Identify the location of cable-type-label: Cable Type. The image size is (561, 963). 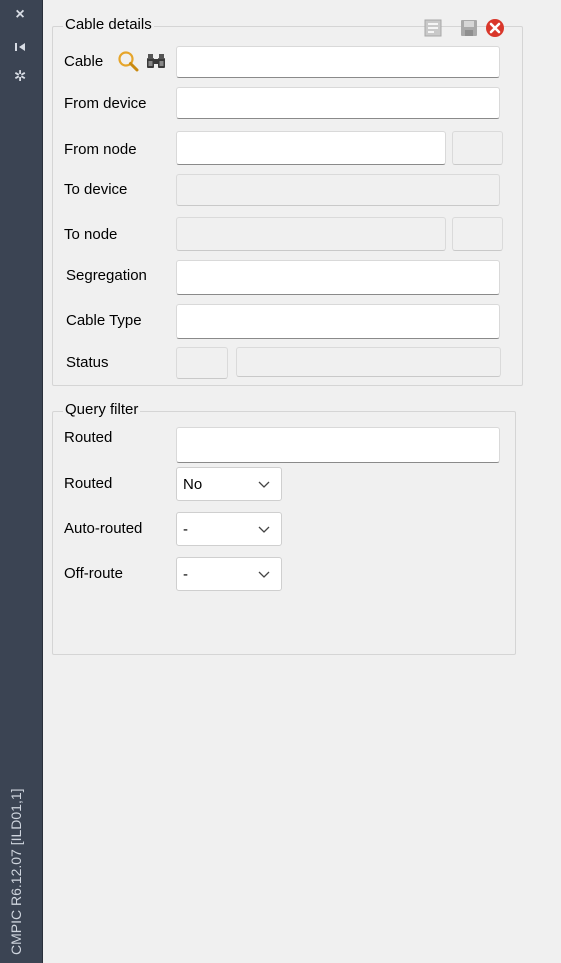
(104, 320).